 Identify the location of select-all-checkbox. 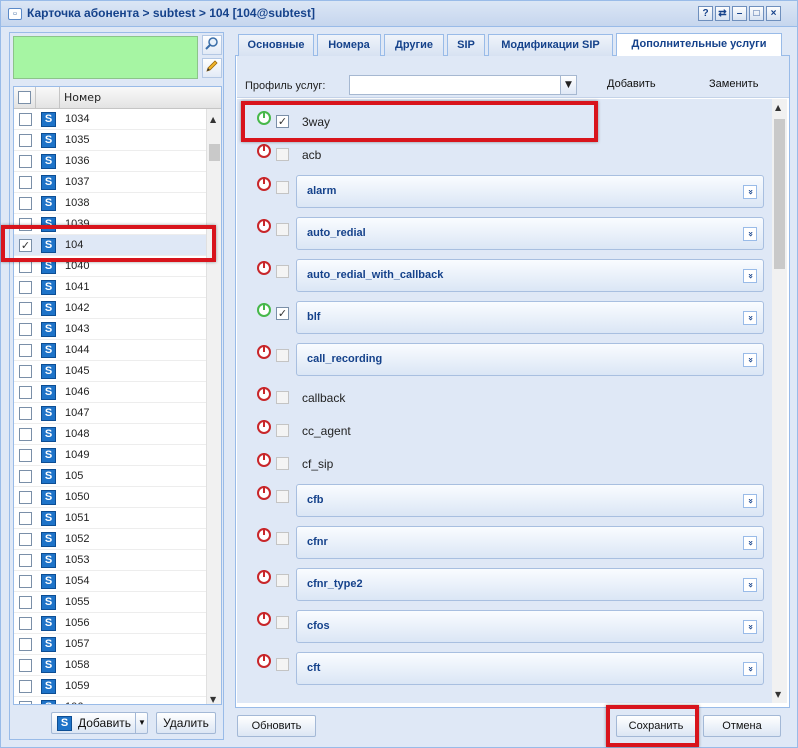
(24, 97).